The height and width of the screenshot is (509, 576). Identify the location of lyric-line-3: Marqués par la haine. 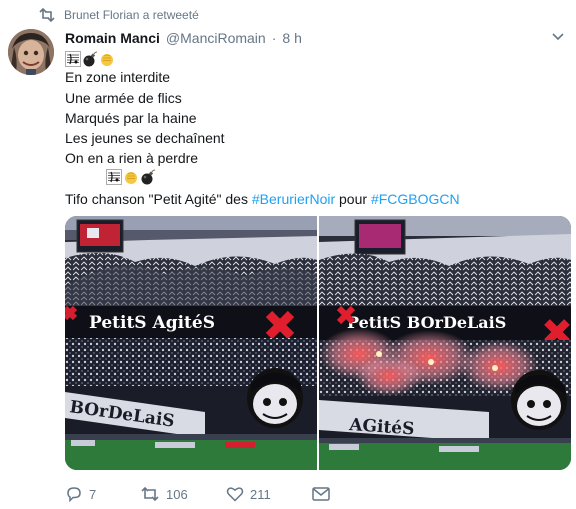
(131, 118).